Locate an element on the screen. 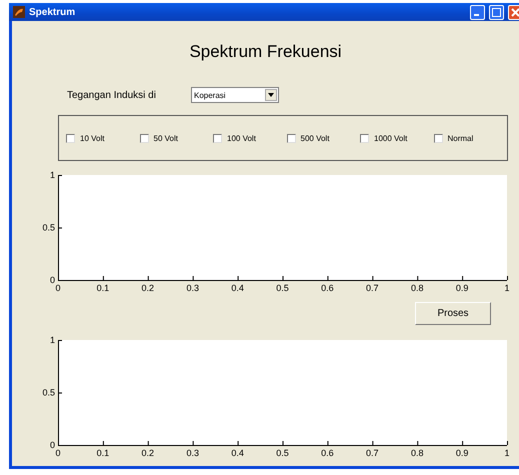  voltage-checkbox: 10 Volt is located at coordinates (103, 138).